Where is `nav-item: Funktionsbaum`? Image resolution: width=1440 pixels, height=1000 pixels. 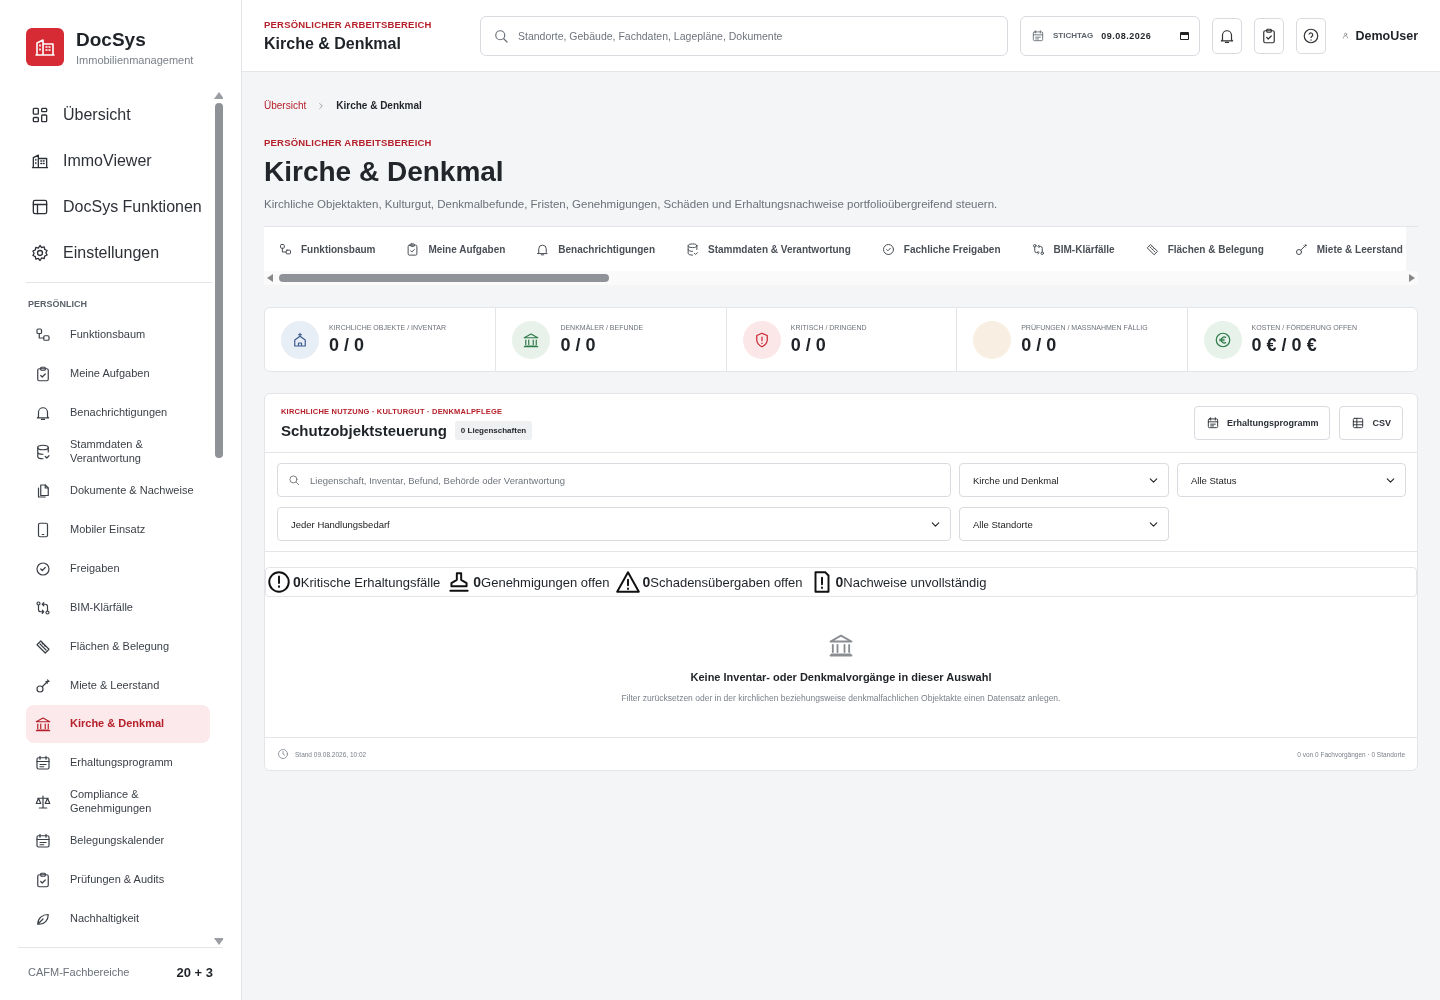 nav-item: Funktionsbaum is located at coordinates (118, 334).